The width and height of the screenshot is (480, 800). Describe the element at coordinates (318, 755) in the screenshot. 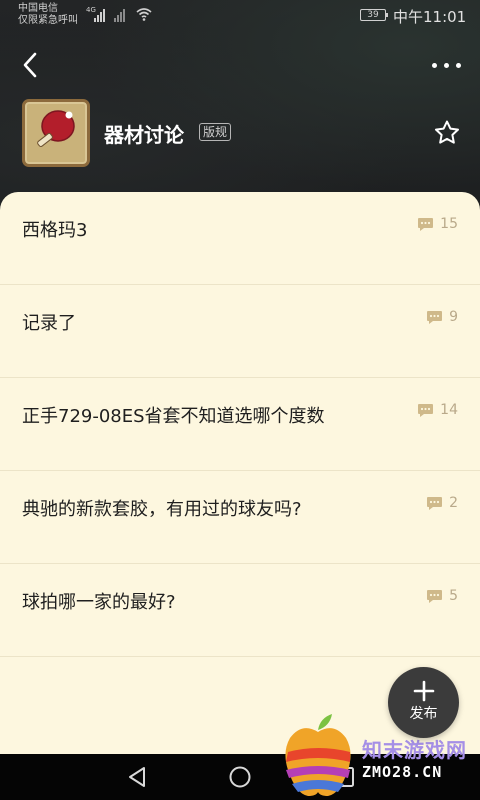

I see `fruit-logo-watermark` at that location.